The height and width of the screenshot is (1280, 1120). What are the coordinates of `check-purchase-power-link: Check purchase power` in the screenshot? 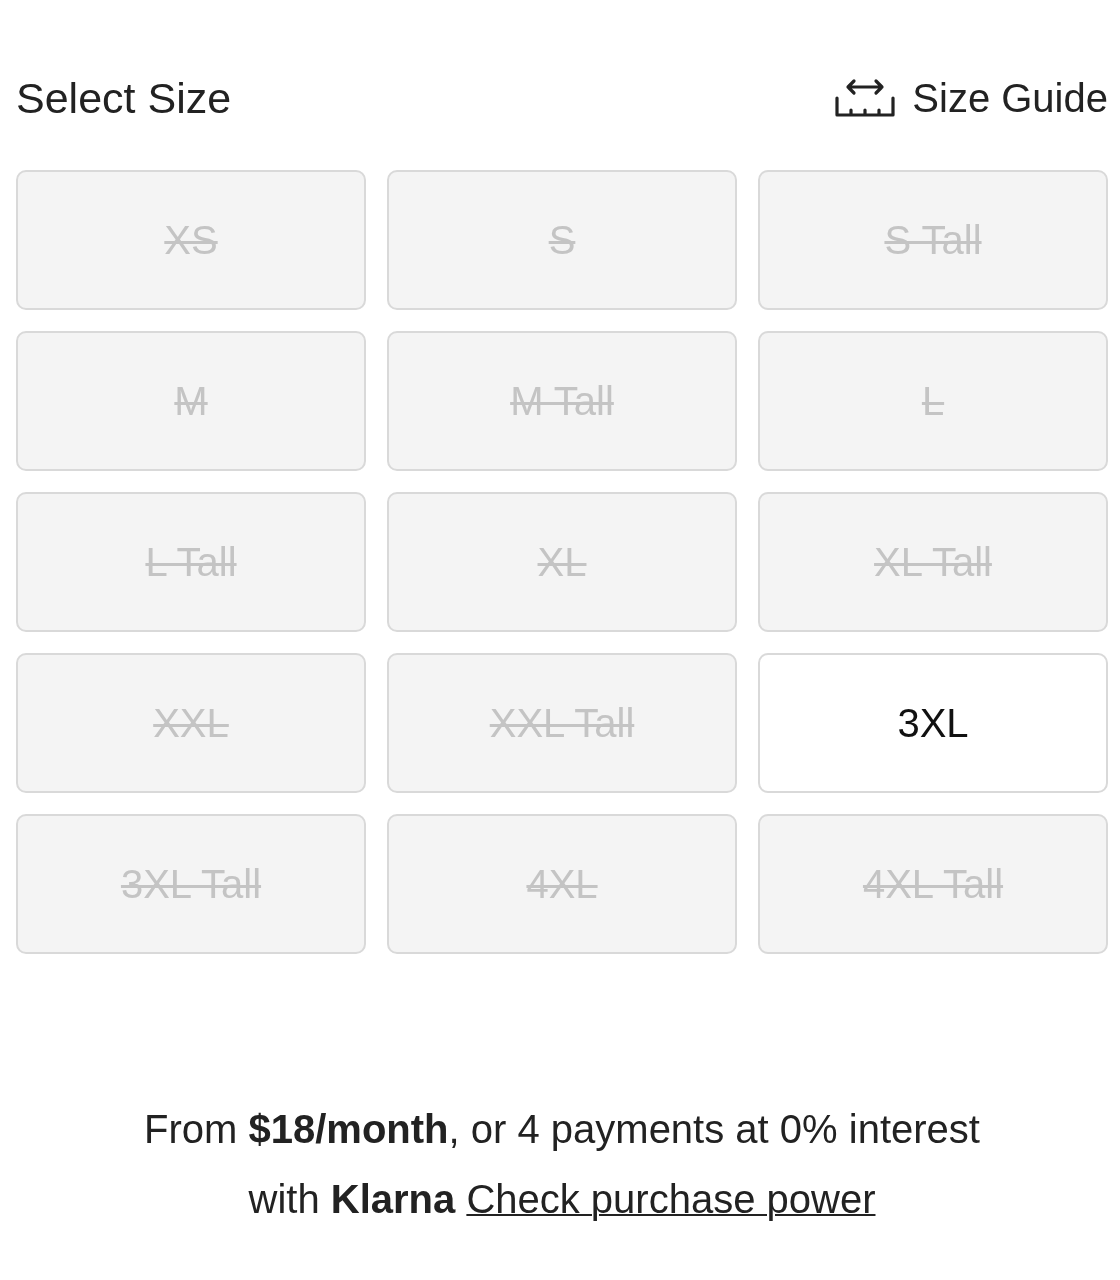 It's located at (671, 1199).